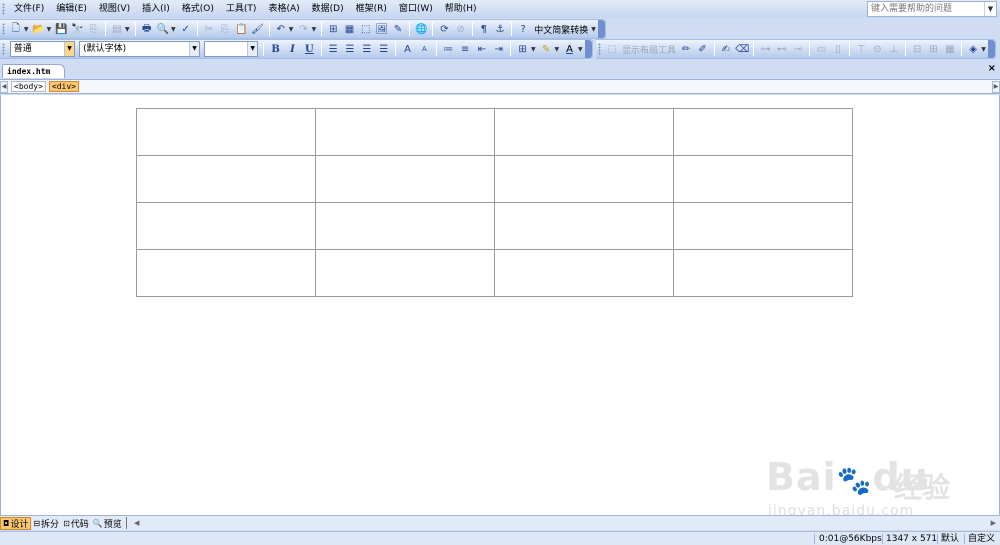 Image resolution: width=1000 pixels, height=545 pixels. What do you see at coordinates (950, 49) in the screenshot?
I see `autofit-icon: ▦` at bounding box center [950, 49].